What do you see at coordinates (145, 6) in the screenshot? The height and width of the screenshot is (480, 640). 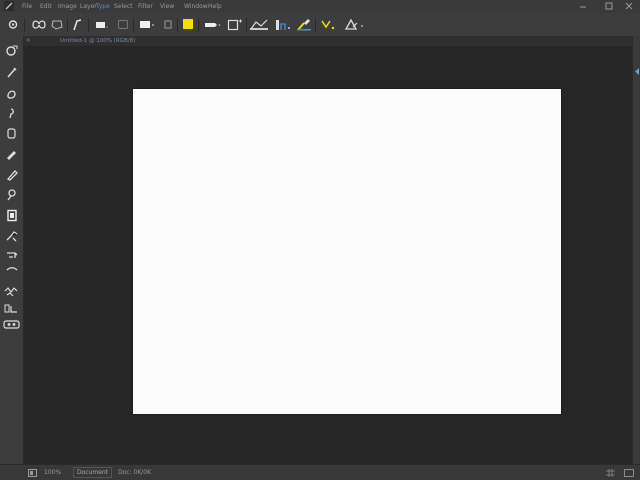 I see `menu-filter: Filter` at bounding box center [145, 6].